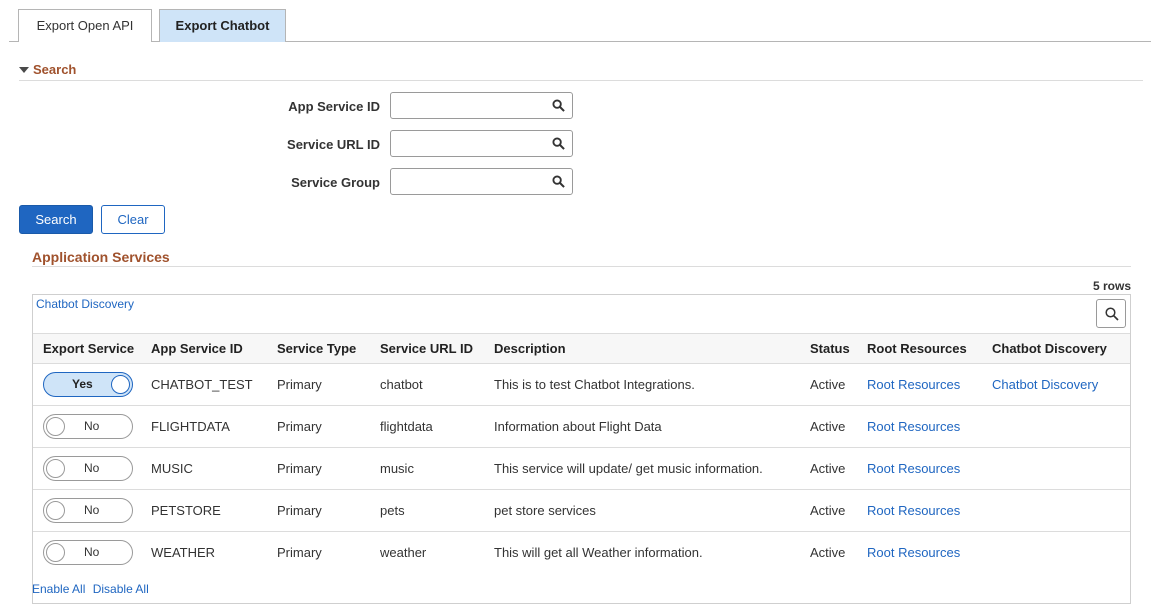  Describe the element at coordinates (58, 589) in the screenshot. I see `enable-all-link: Enable All` at that location.